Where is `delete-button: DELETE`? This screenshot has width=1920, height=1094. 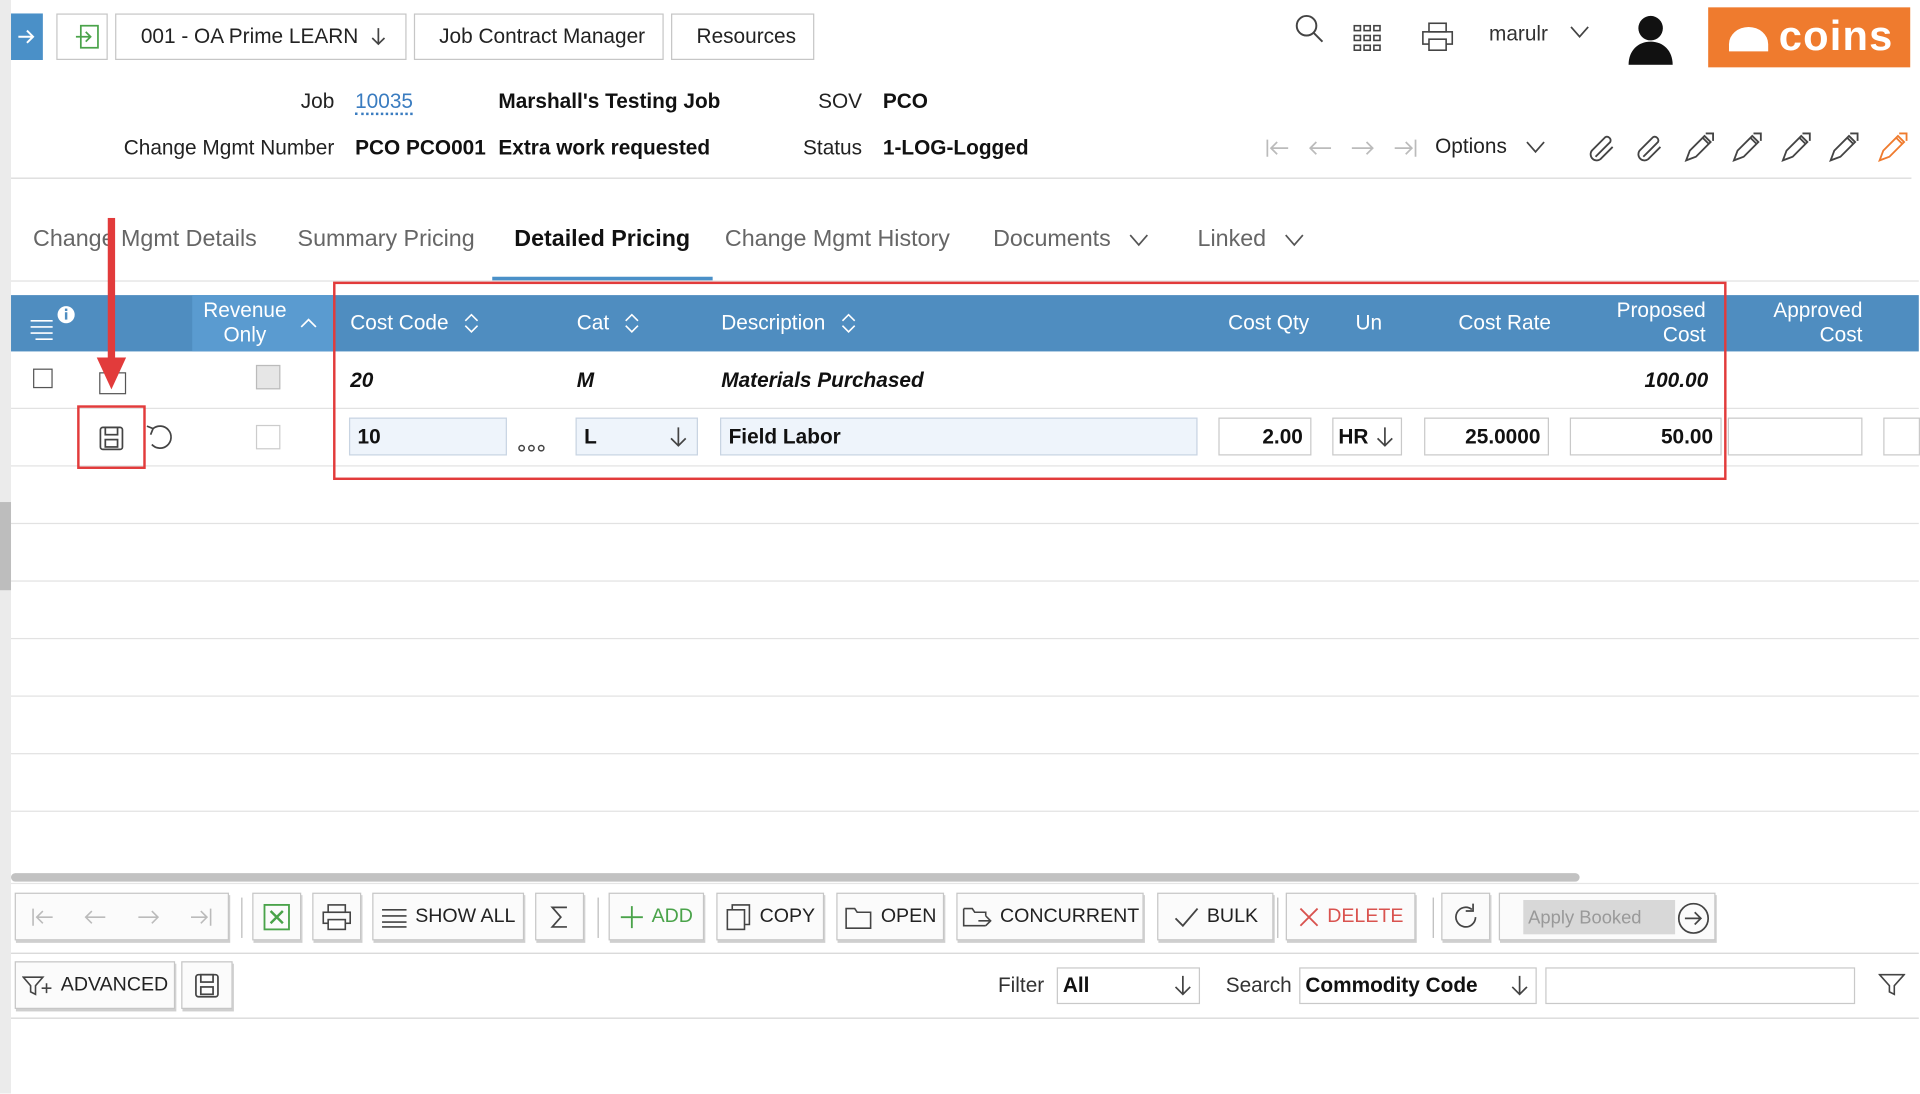 delete-button: DELETE is located at coordinates (1350, 916).